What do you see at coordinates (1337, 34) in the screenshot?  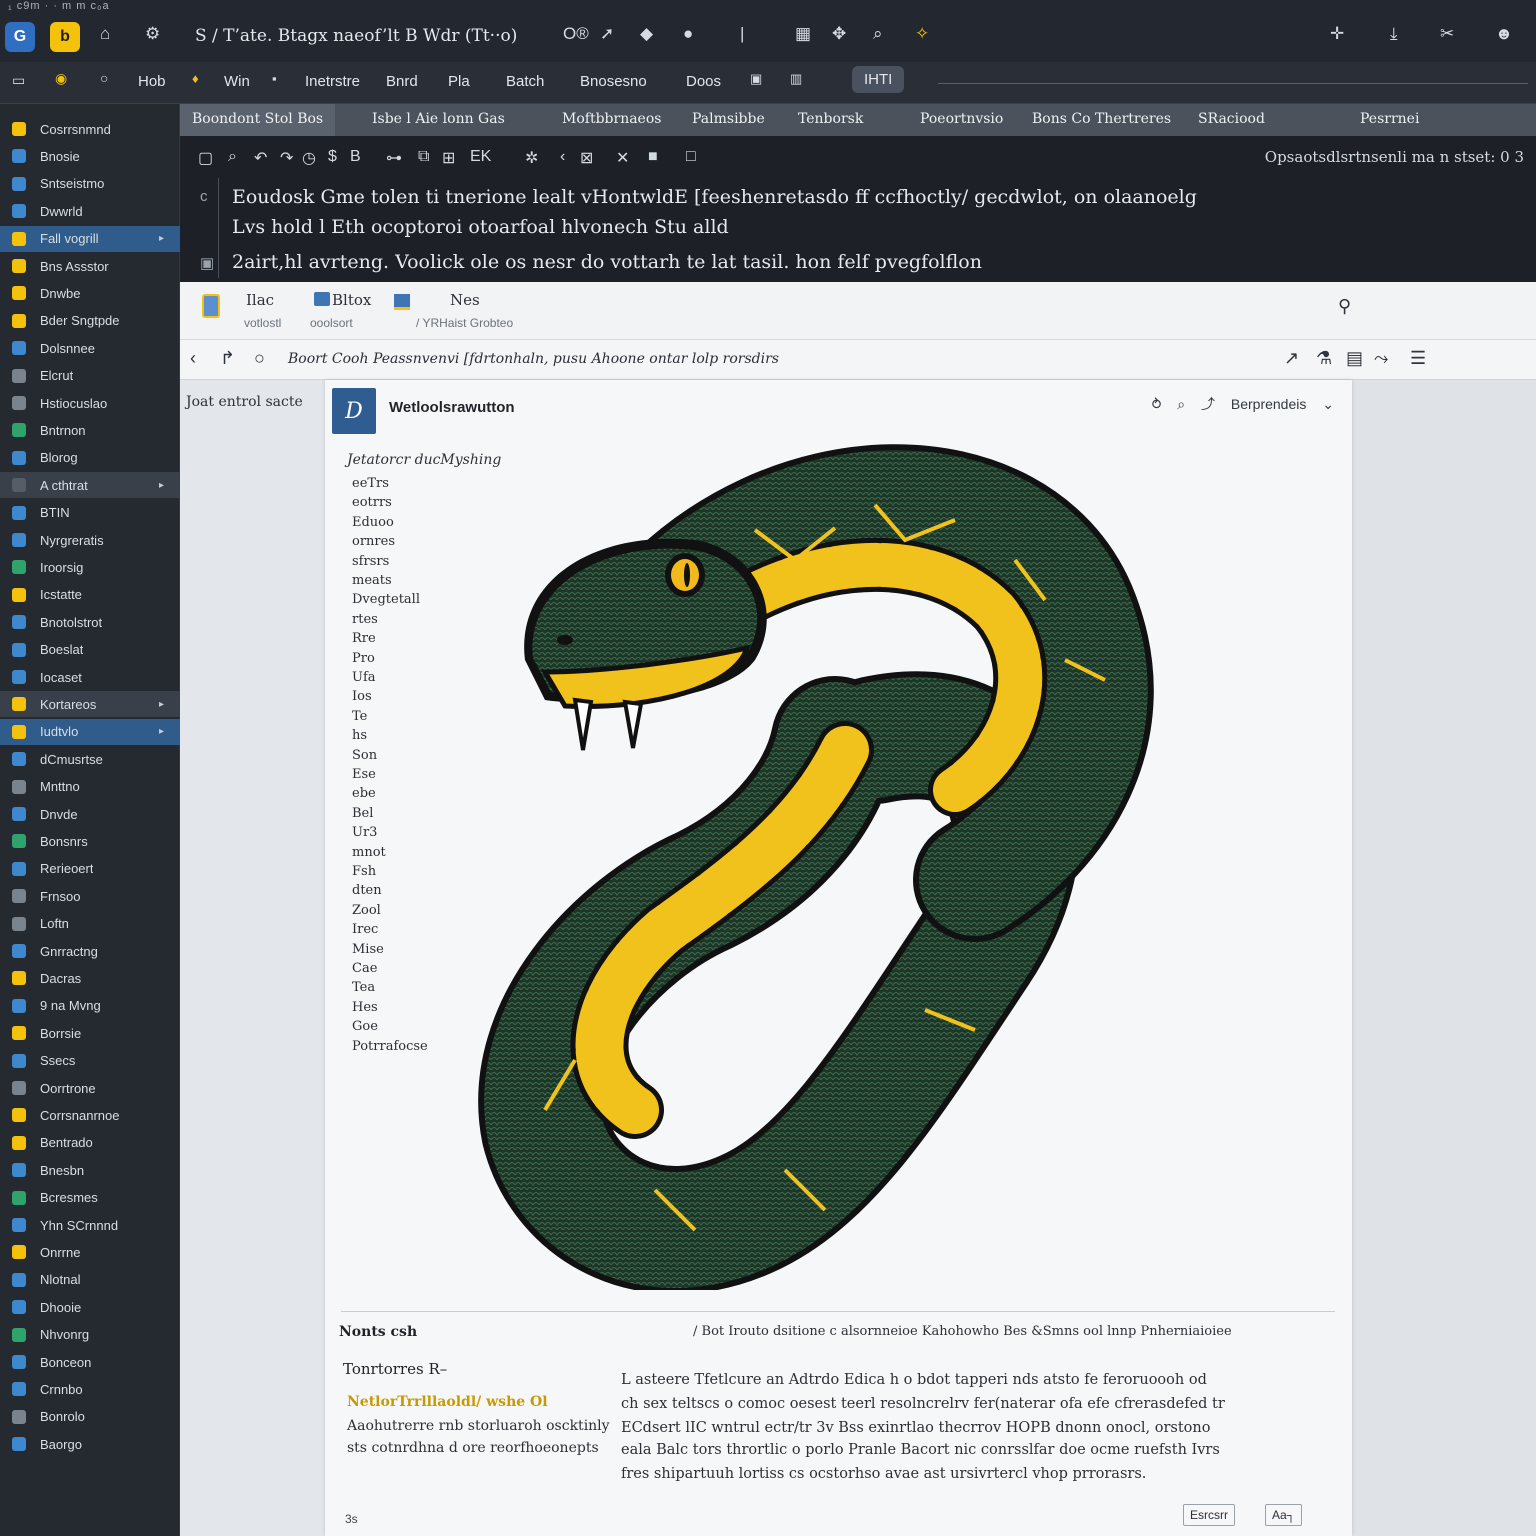 I see `add-icon: ✛` at bounding box center [1337, 34].